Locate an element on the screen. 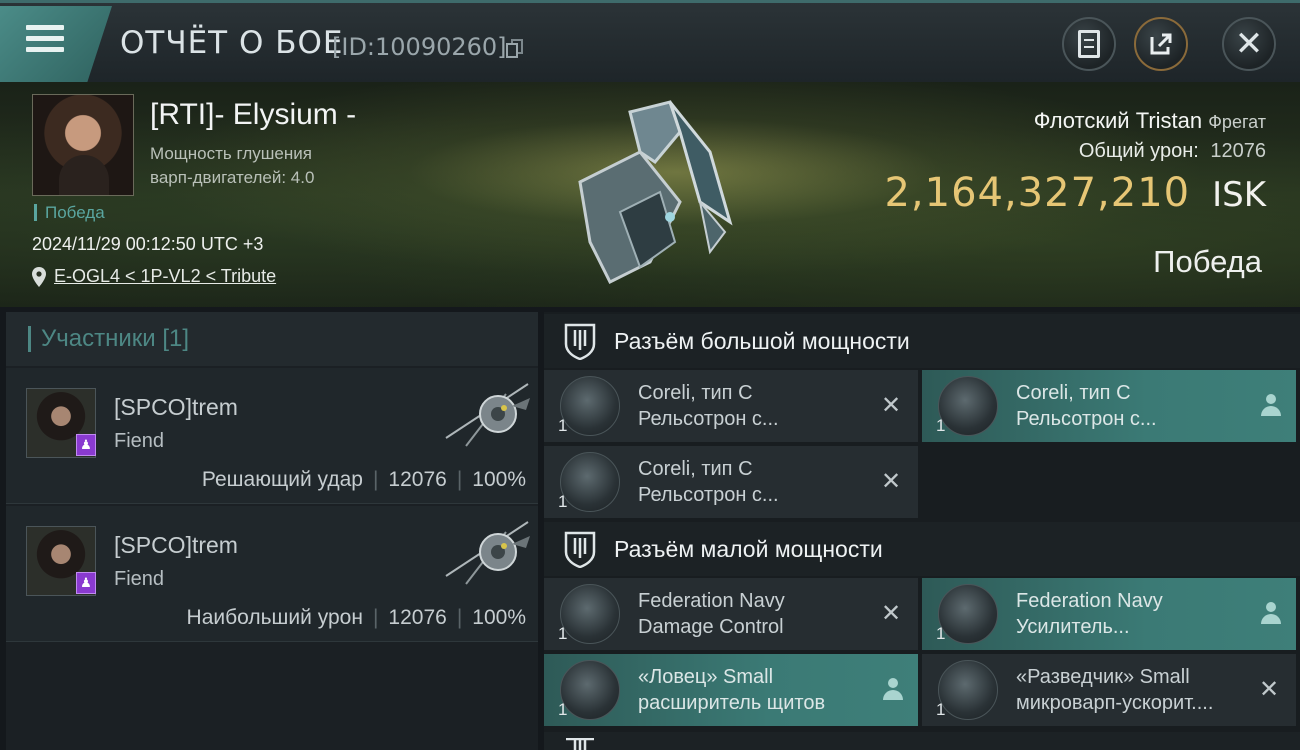 This screenshot has width=1300, height=750. document-icon is located at coordinates (1089, 44).